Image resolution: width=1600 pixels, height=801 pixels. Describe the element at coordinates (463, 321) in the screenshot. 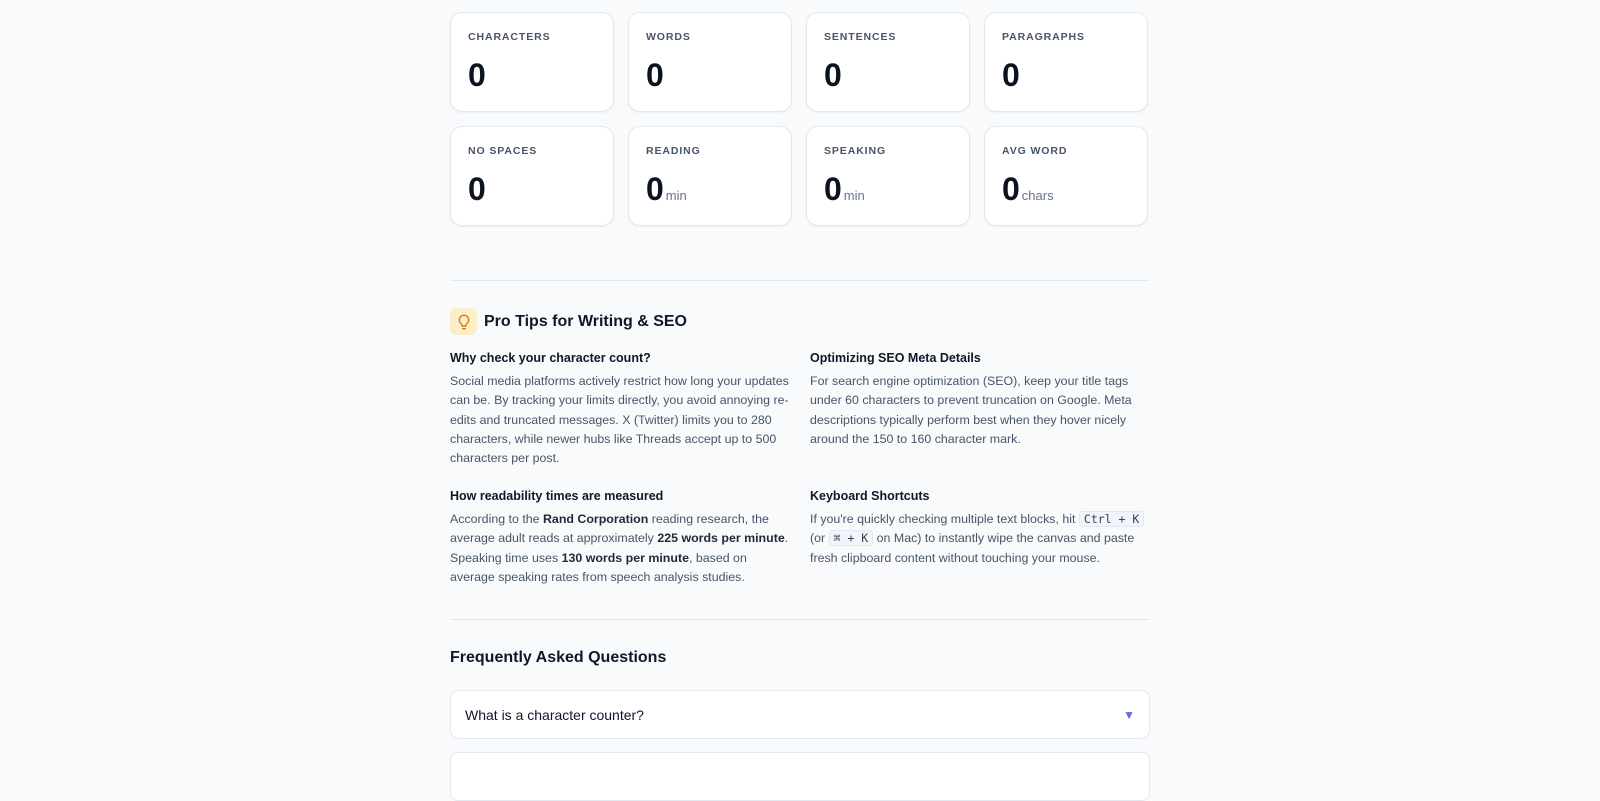

I see `lightbulb-icon` at that location.